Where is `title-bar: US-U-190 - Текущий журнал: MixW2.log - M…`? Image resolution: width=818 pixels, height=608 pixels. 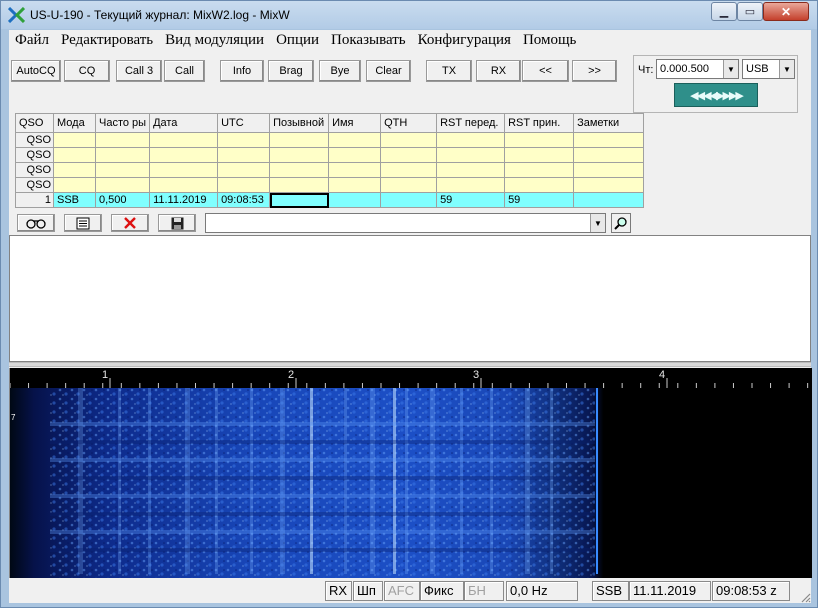 title-bar: US-U-190 - Текущий журнал: MixW2.log - M… is located at coordinates (409, 15).